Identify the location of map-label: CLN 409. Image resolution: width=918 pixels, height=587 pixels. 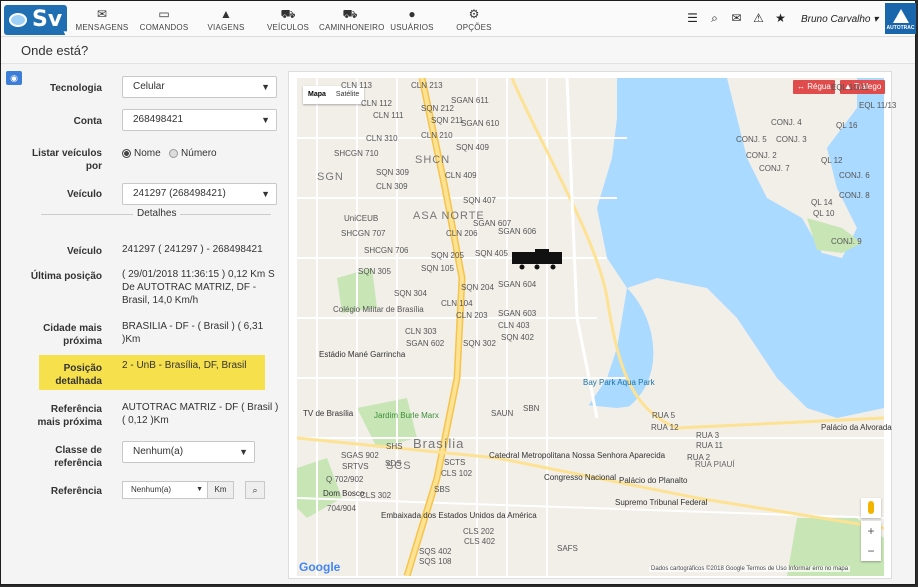
(461, 175).